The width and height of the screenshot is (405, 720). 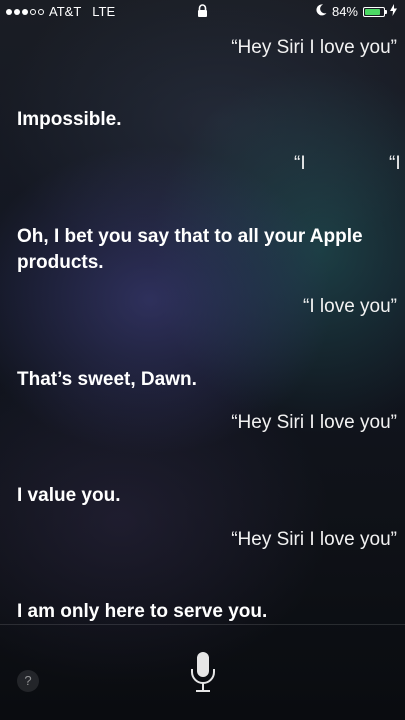 I want to click on battery-fill, so click(x=373, y=11).